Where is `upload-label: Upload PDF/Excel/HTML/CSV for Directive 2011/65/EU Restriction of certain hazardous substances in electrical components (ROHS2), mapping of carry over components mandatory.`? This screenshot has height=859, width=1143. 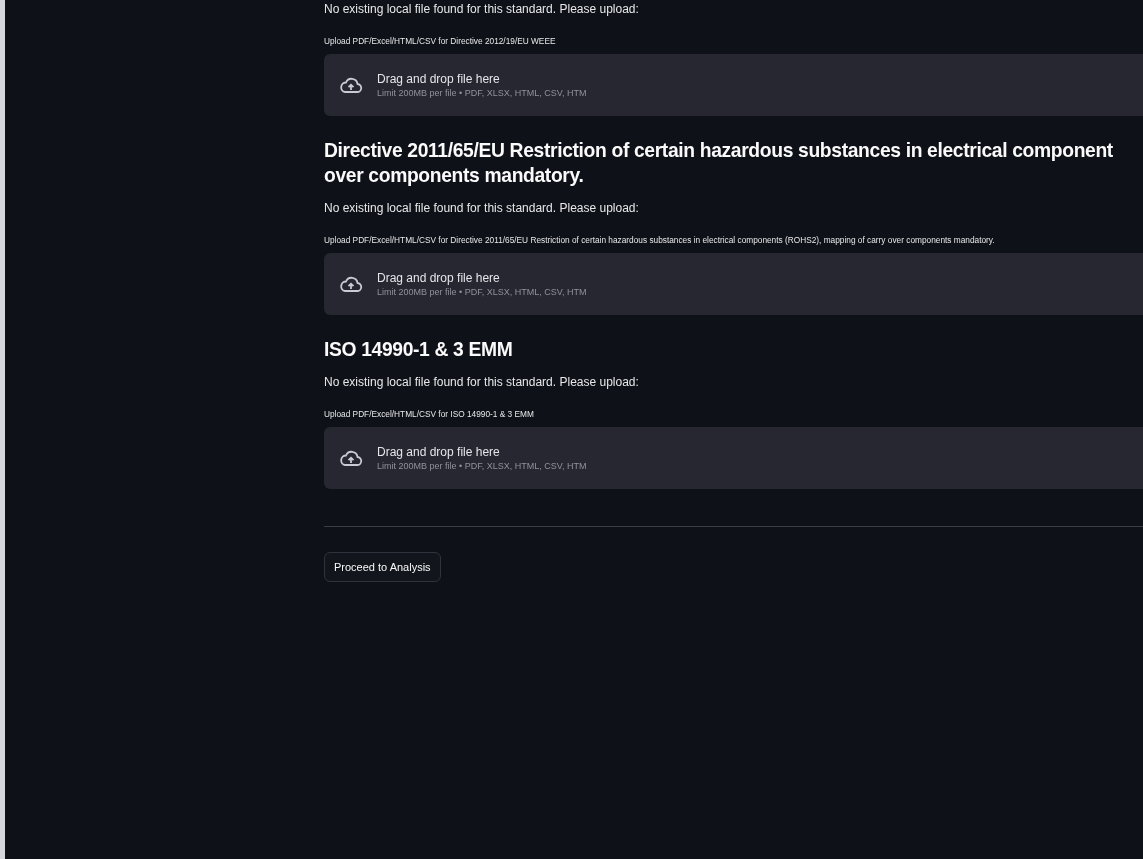 upload-label: Upload PDF/Excel/HTML/CSV for Directive 2011/65/EU Restriction of certain hazardous substances in electrical components (ROHS2), mapping of carry over components mandatory. is located at coordinates (660, 240).